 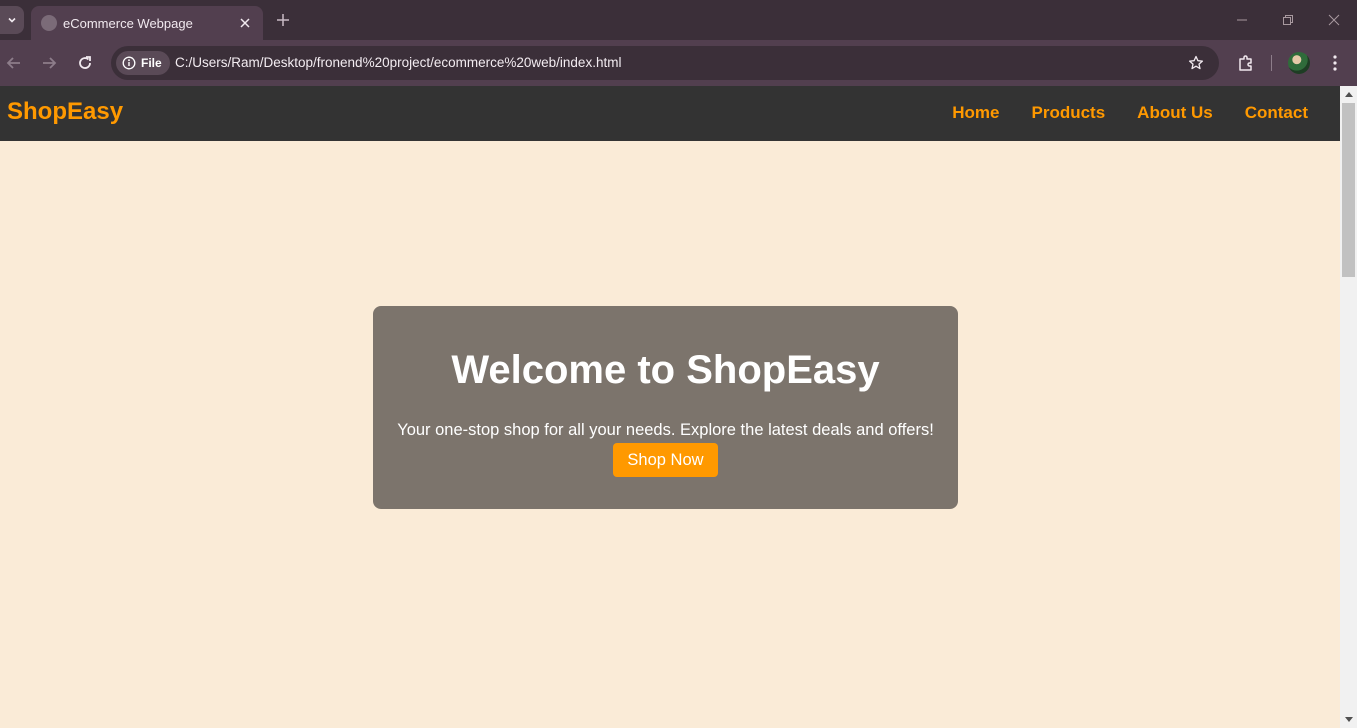 I want to click on restore-button, so click(x=1288, y=20).